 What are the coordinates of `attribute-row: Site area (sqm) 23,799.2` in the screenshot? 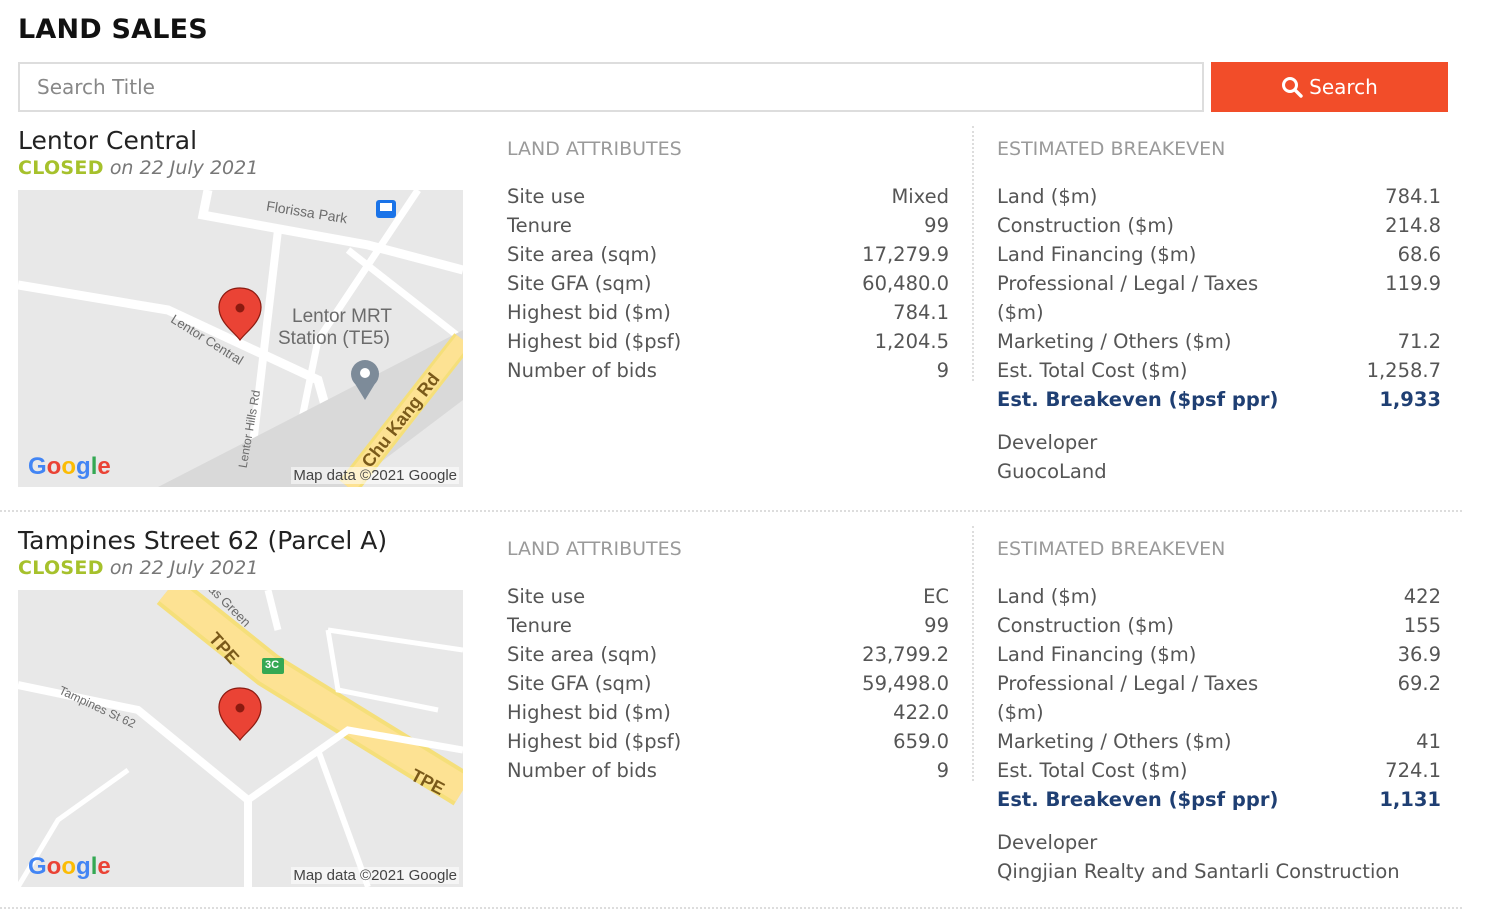 It's located at (728, 654).